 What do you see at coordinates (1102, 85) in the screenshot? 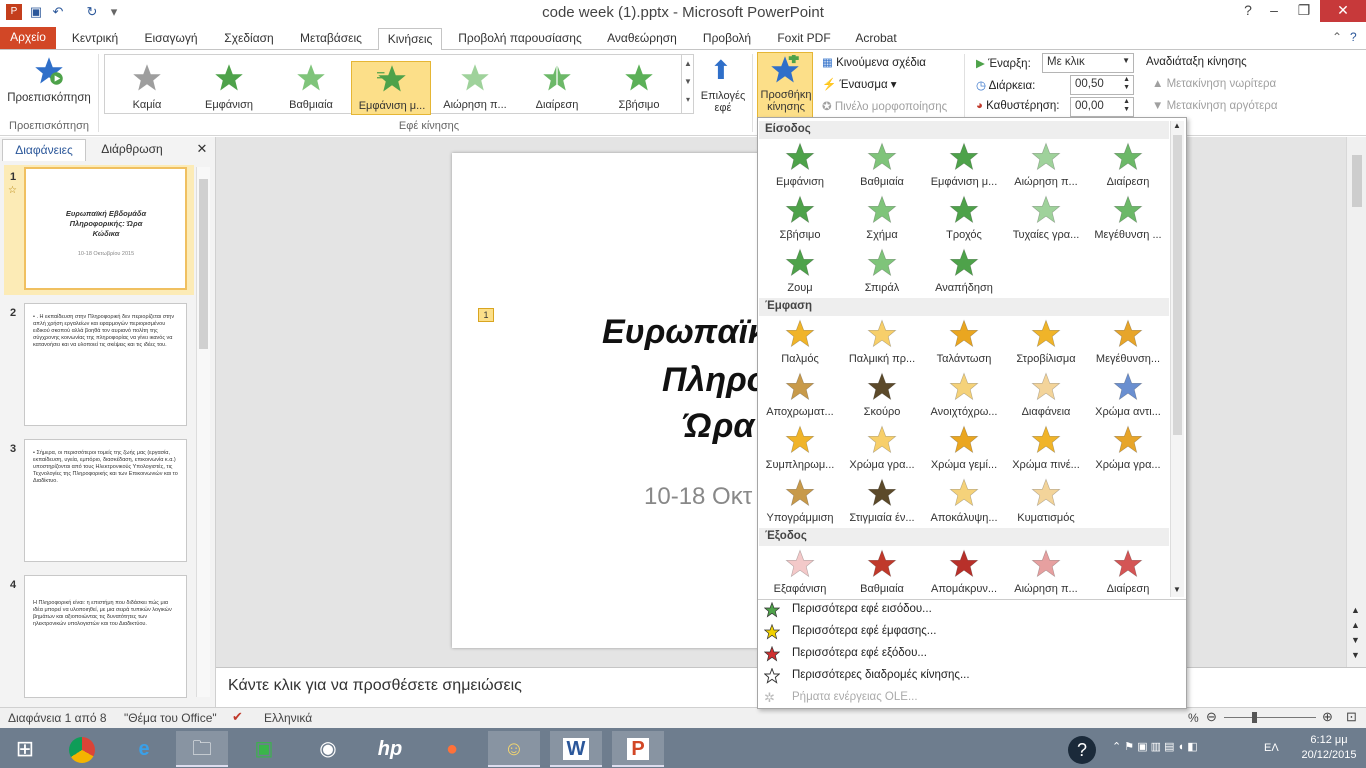
I see `duration-spinner: 00,50 ▲ ▼` at bounding box center [1102, 85].